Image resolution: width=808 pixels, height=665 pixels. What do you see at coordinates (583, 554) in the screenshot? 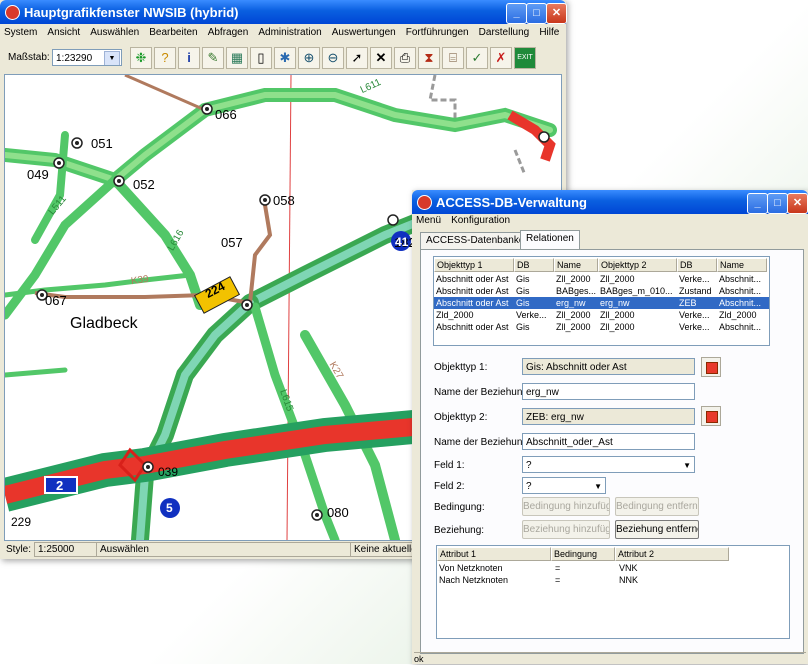
I see `col-bedingung: Bedingung` at bounding box center [583, 554].